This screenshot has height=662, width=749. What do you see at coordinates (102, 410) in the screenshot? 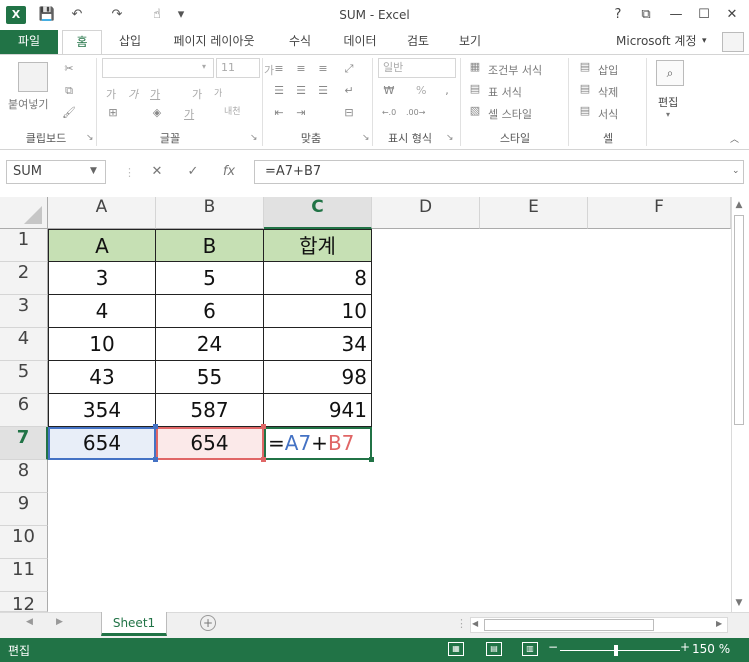
I see `cell-a6: 354` at bounding box center [102, 410].